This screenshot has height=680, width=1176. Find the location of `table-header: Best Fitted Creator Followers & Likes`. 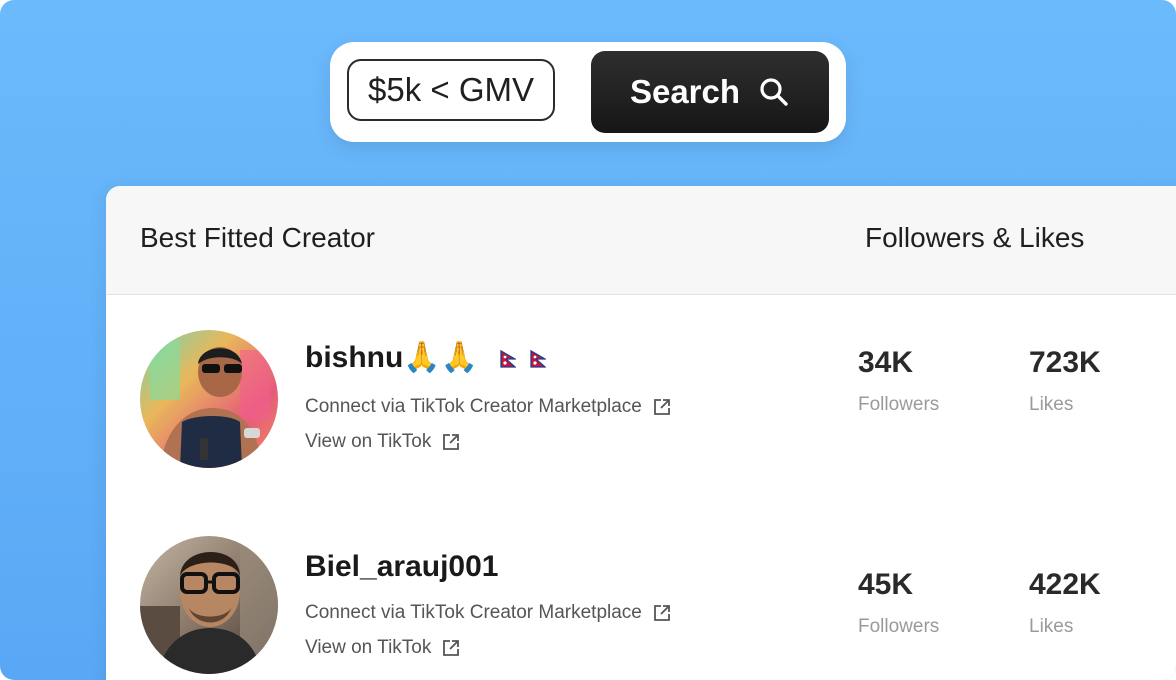

table-header: Best Fitted Creator Followers & Likes is located at coordinates (641, 240).